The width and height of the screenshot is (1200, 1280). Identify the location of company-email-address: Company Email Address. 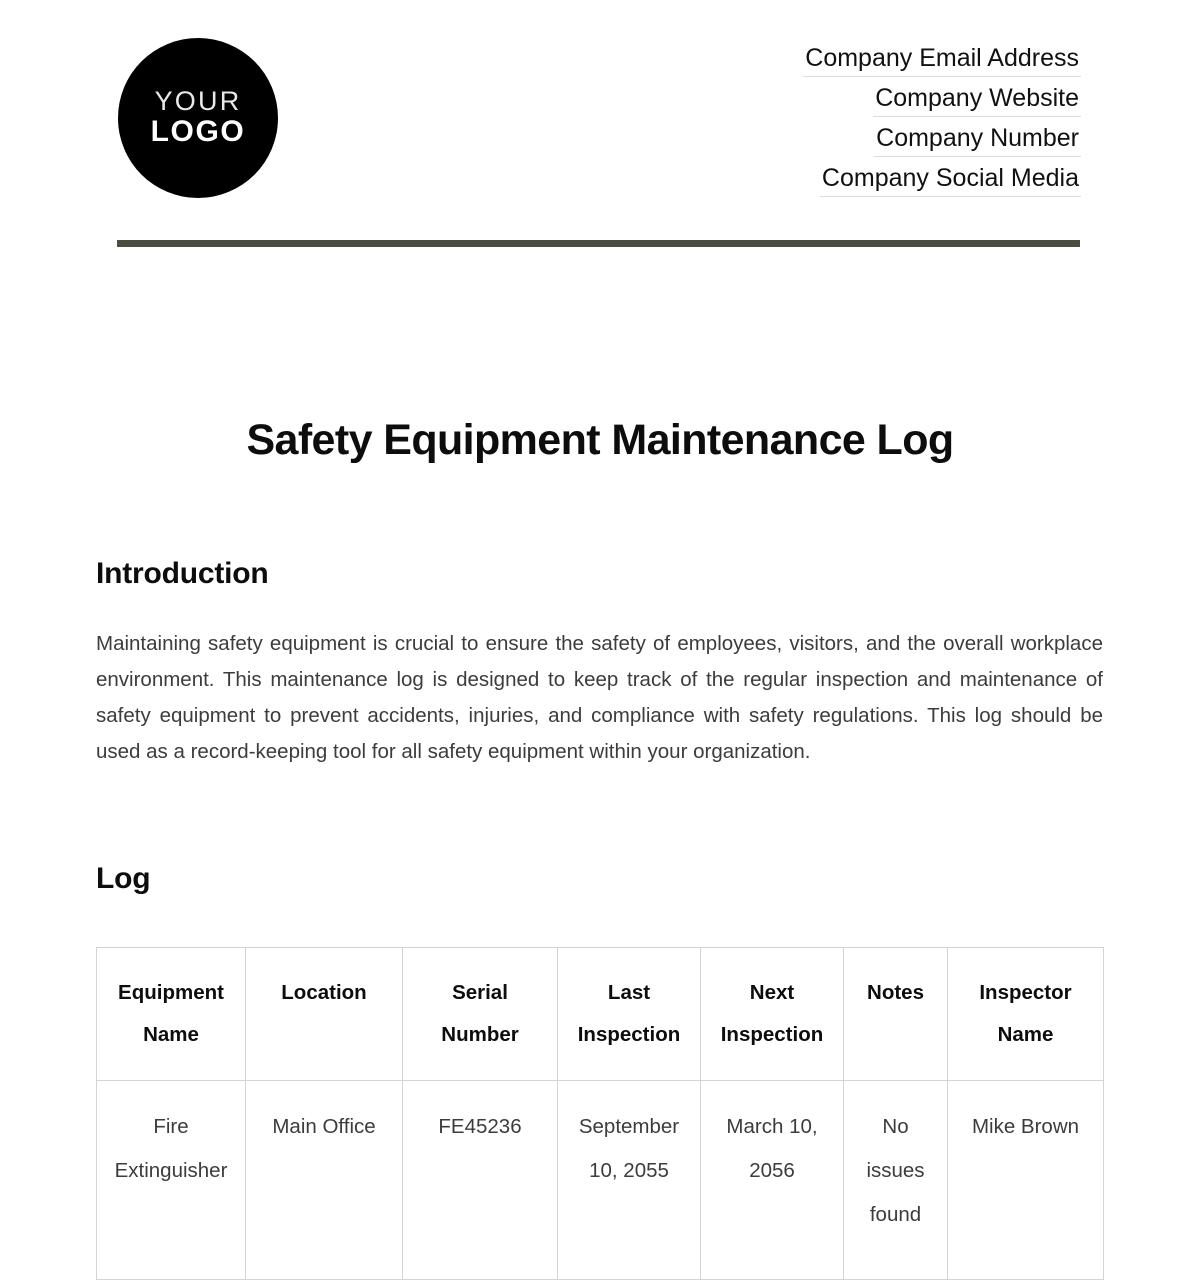
(942, 61).